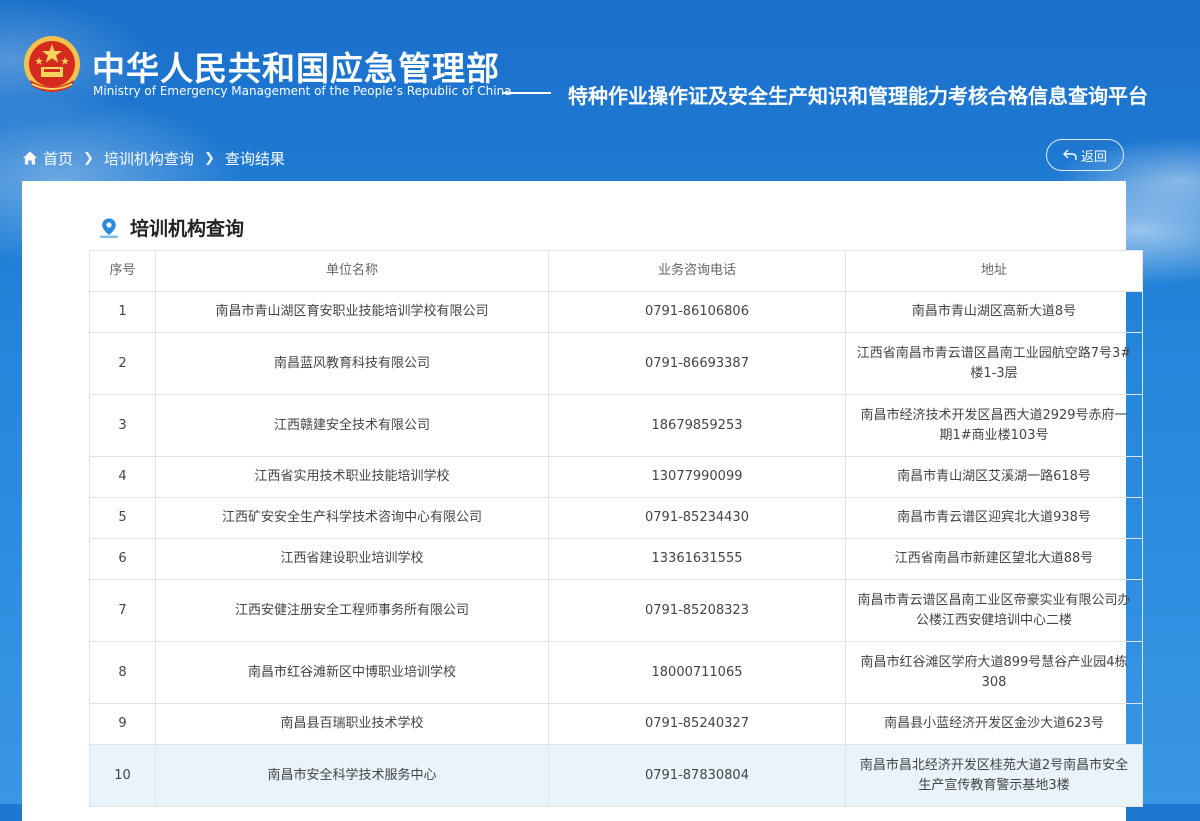 The height and width of the screenshot is (821, 1200). Describe the element at coordinates (994, 775) in the screenshot. I see `cell-address: 南昌市昌北经济开发区桂苑大道2号南昌市安全生产宣传教育警示基地3楼` at that location.